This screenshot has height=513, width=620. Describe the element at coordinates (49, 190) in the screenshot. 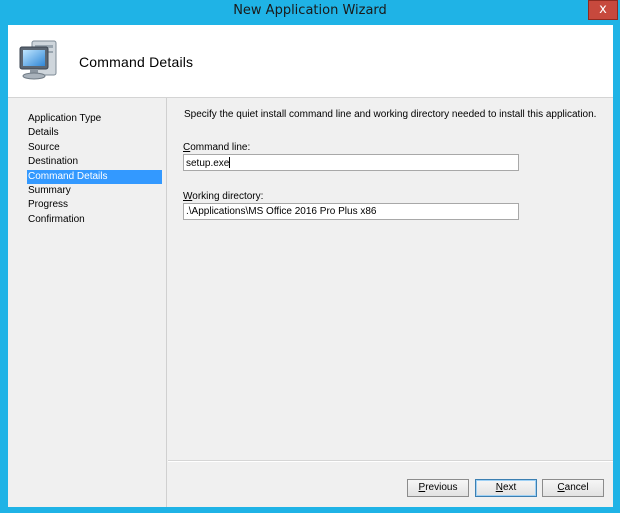

I see `nav-step-summary: Summary` at that location.